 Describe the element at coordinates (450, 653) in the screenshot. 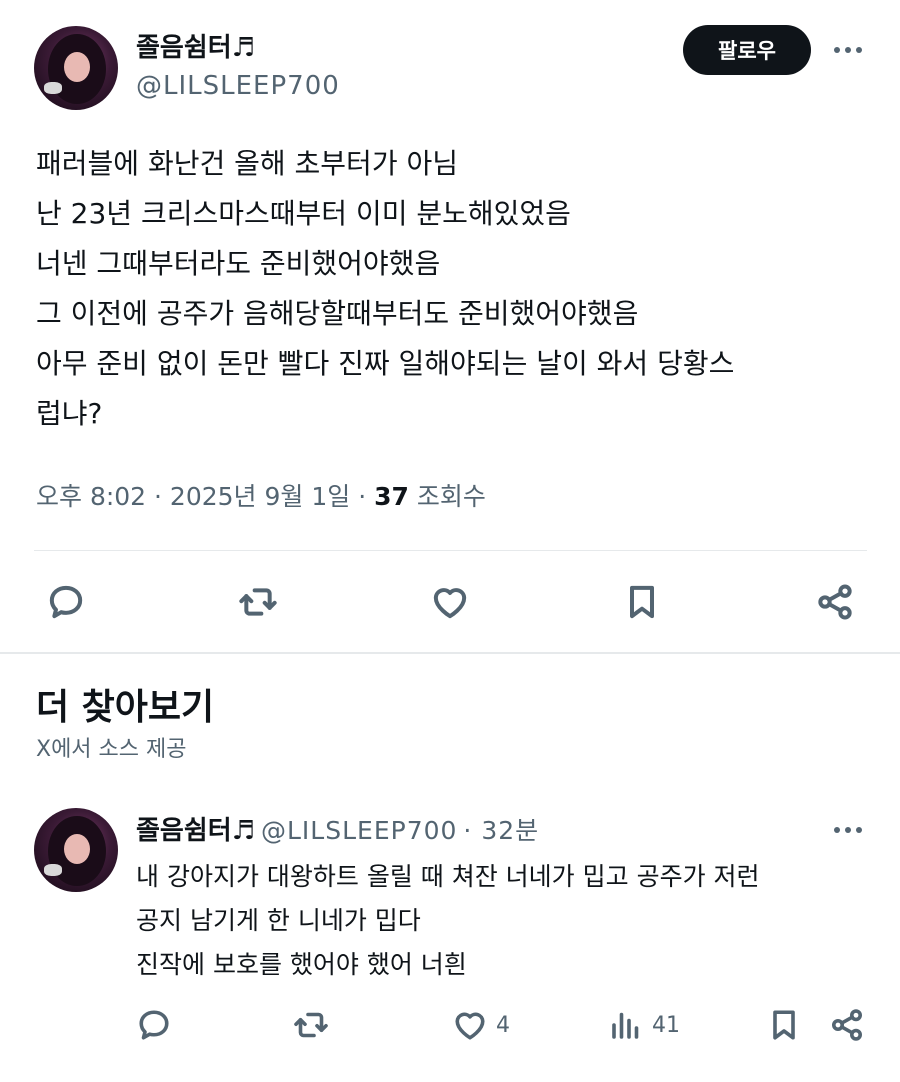

I see `section-separator` at that location.